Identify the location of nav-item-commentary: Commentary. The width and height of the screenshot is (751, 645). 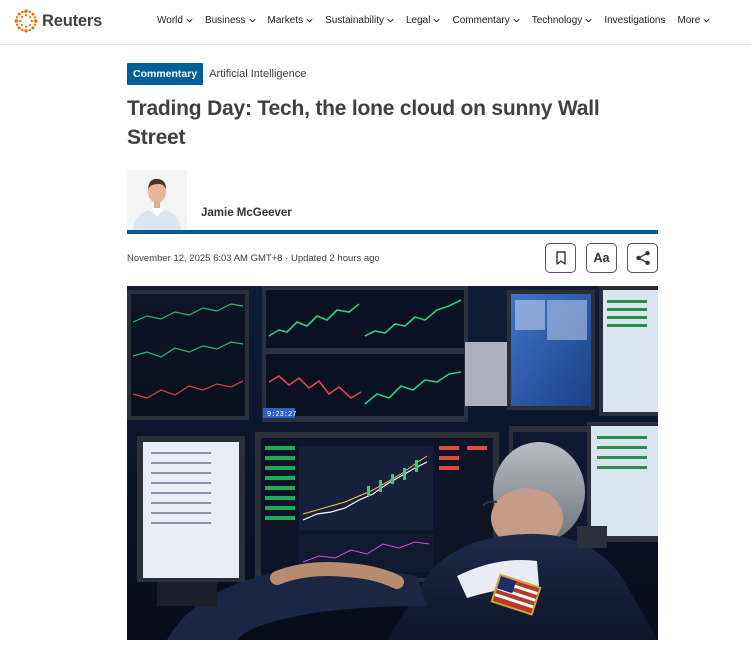
(486, 20).